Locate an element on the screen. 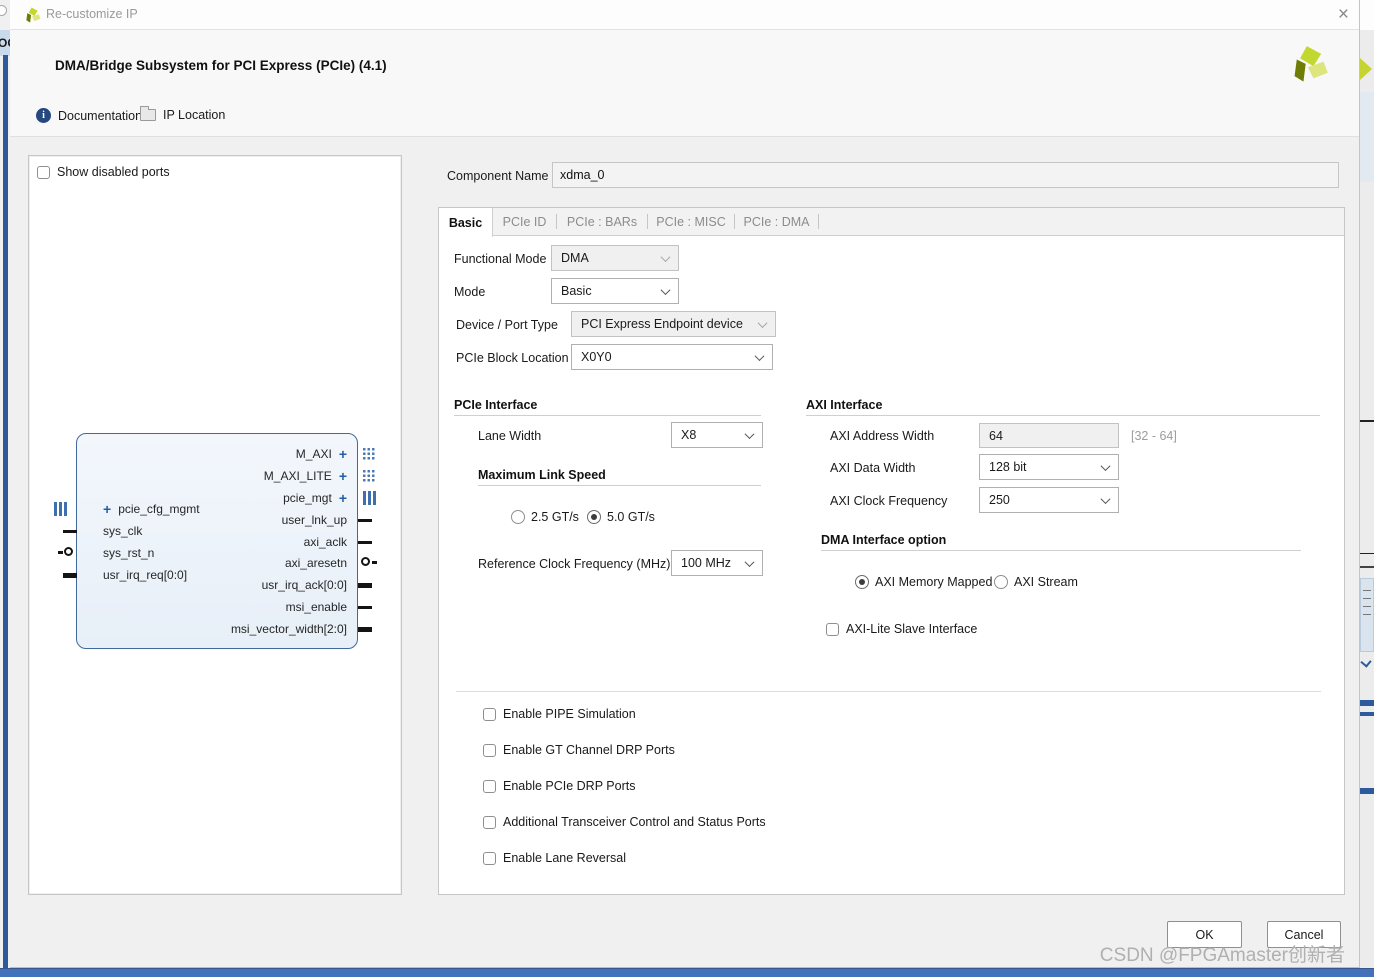  axi-lite-slave-checkbox: AXI-Lite Slave Interface is located at coordinates (901, 629).